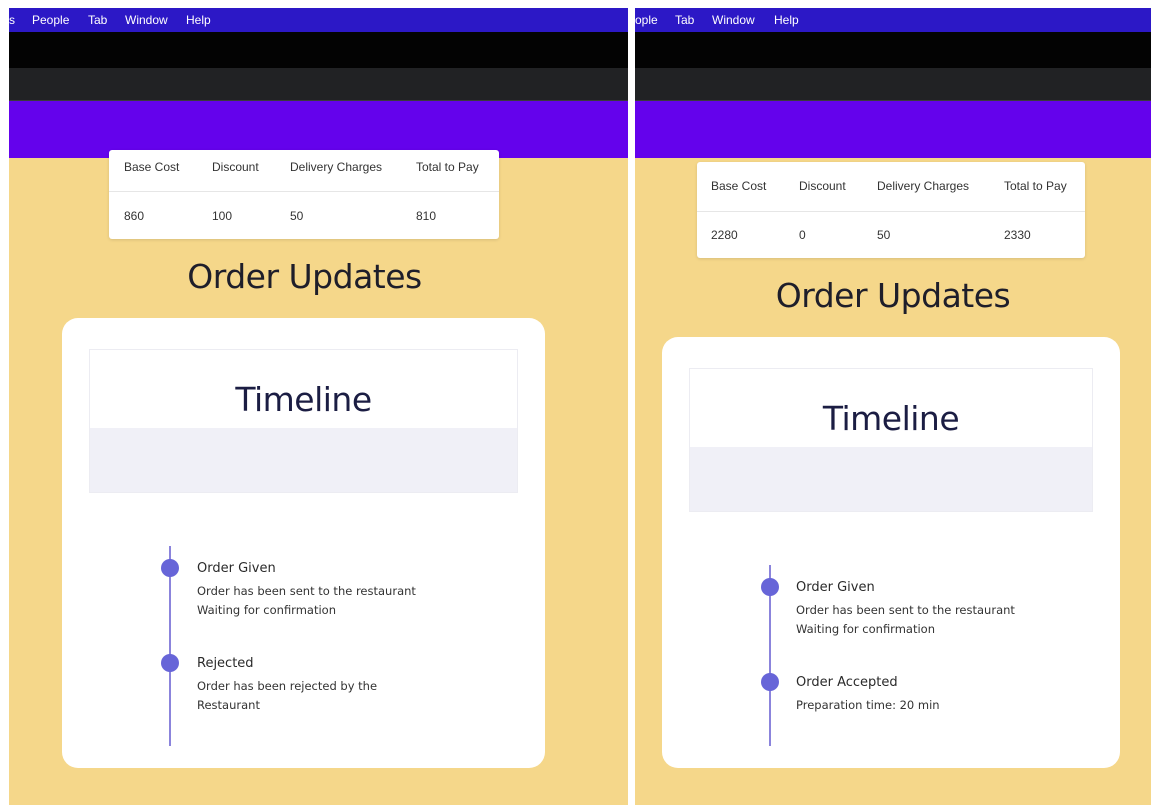  What do you see at coordinates (12, 20) in the screenshot?
I see `menu-item-partial: s` at bounding box center [12, 20].